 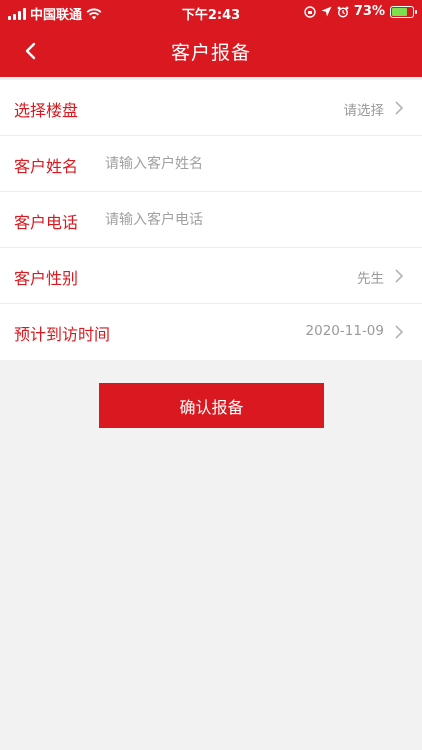 I want to click on nav-bar: 客户报备, so click(x=211, y=51).